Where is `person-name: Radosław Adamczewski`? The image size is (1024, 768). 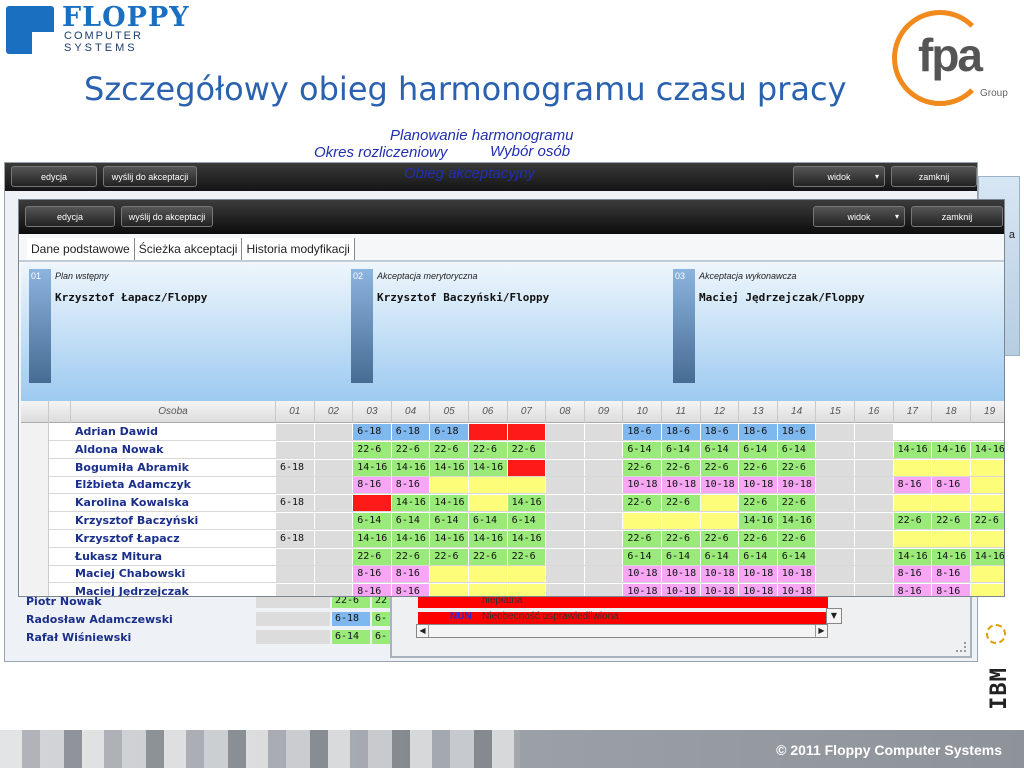
person-name: Radosław Adamczewski is located at coordinates (99, 619).